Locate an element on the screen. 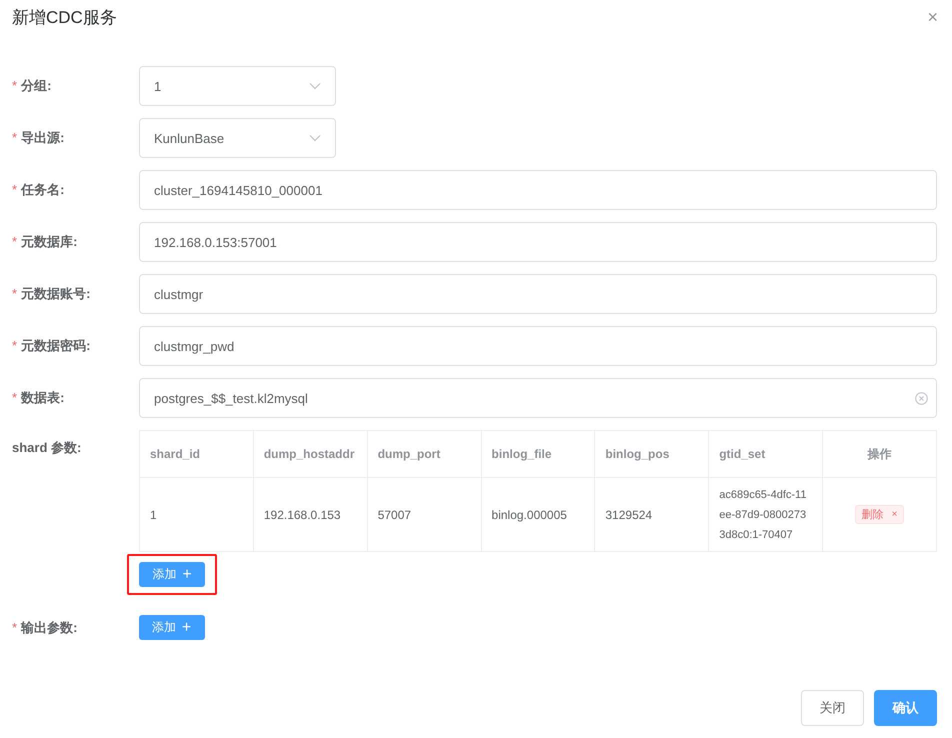 Image resolution: width=952 pixels, height=738 pixels. column-header: binlog_file is located at coordinates (538, 454).